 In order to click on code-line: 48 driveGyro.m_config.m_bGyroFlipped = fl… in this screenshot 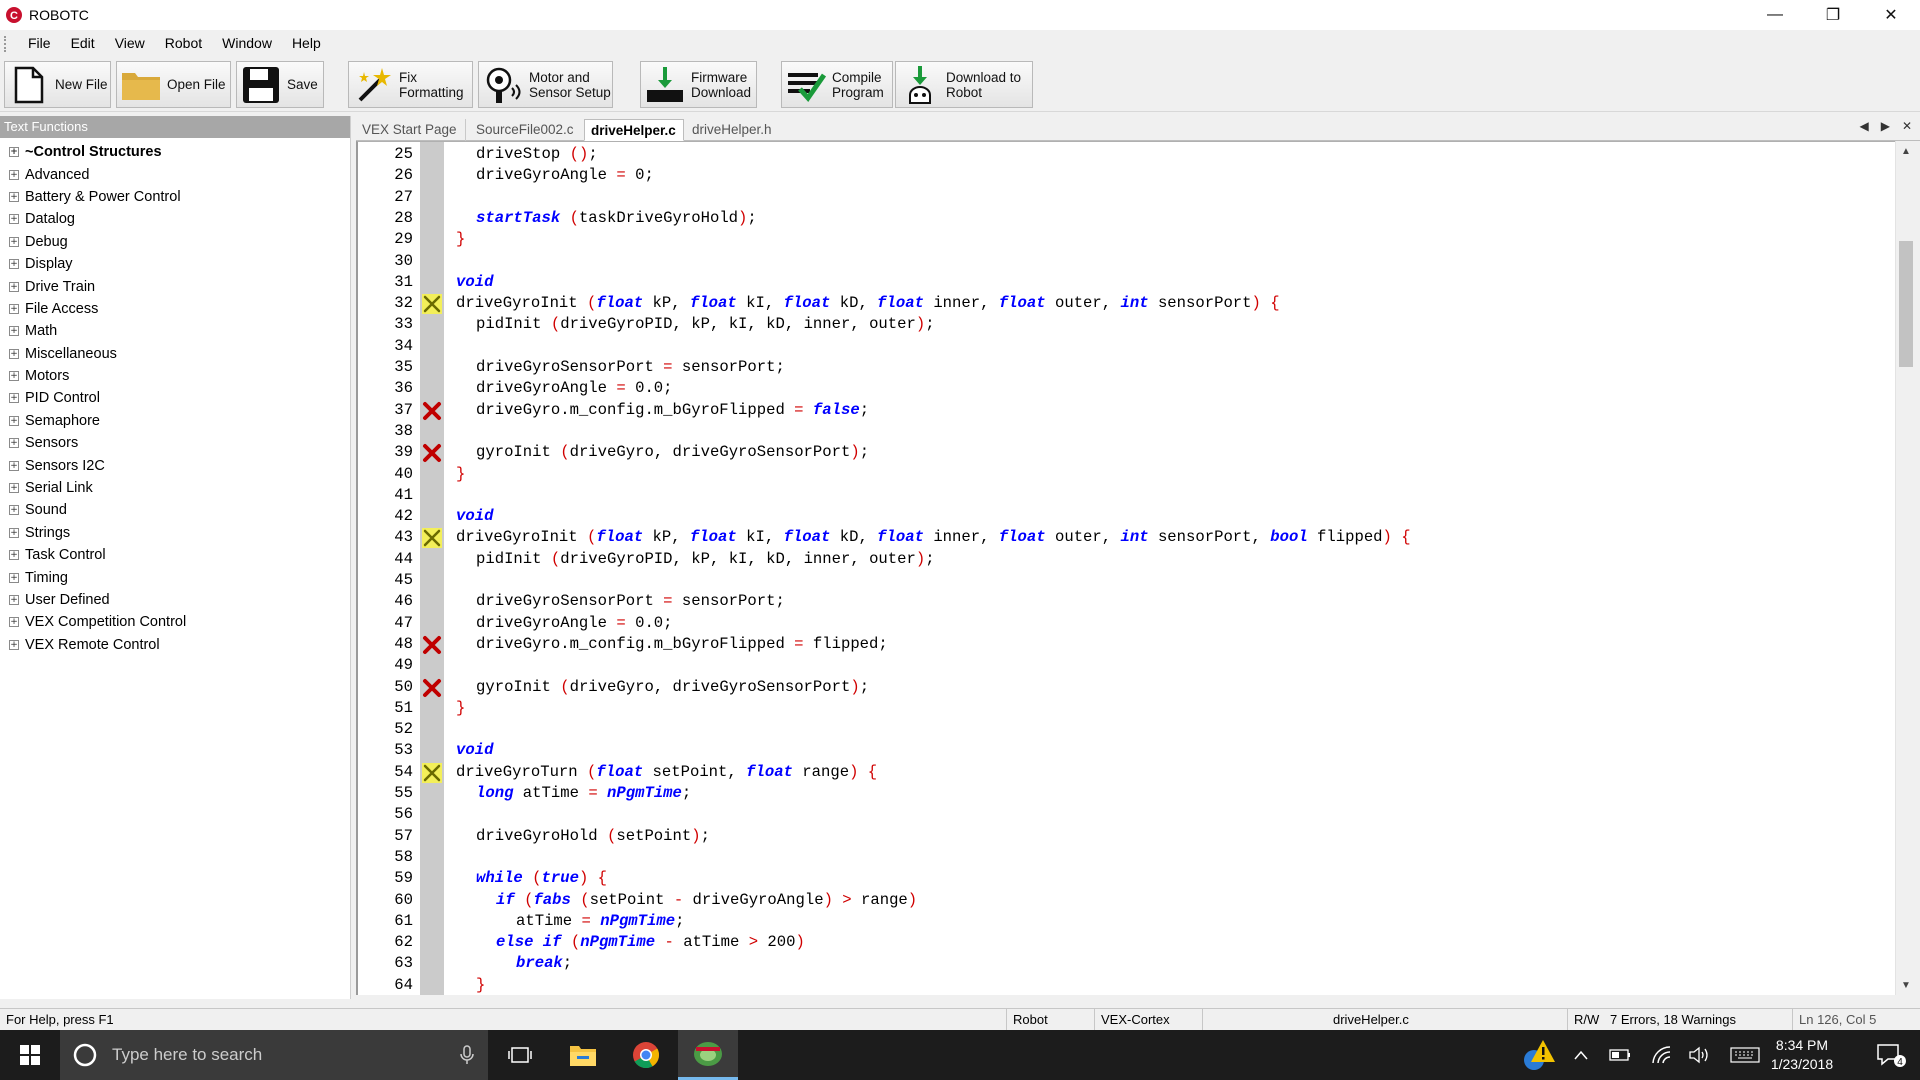, I will do `click(1128, 644)`.